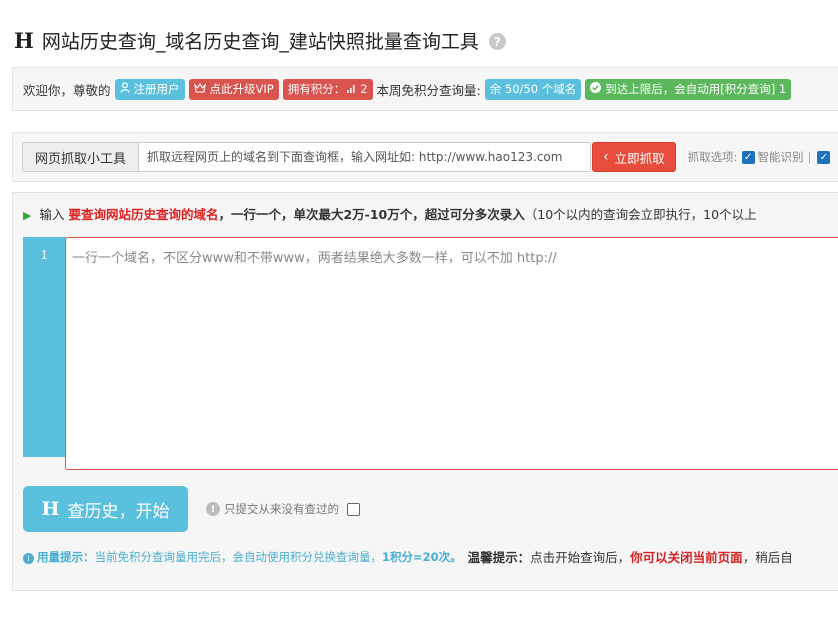  What do you see at coordinates (639, 158) in the screenshot?
I see `grab-now-label: 立即抓取` at bounding box center [639, 158].